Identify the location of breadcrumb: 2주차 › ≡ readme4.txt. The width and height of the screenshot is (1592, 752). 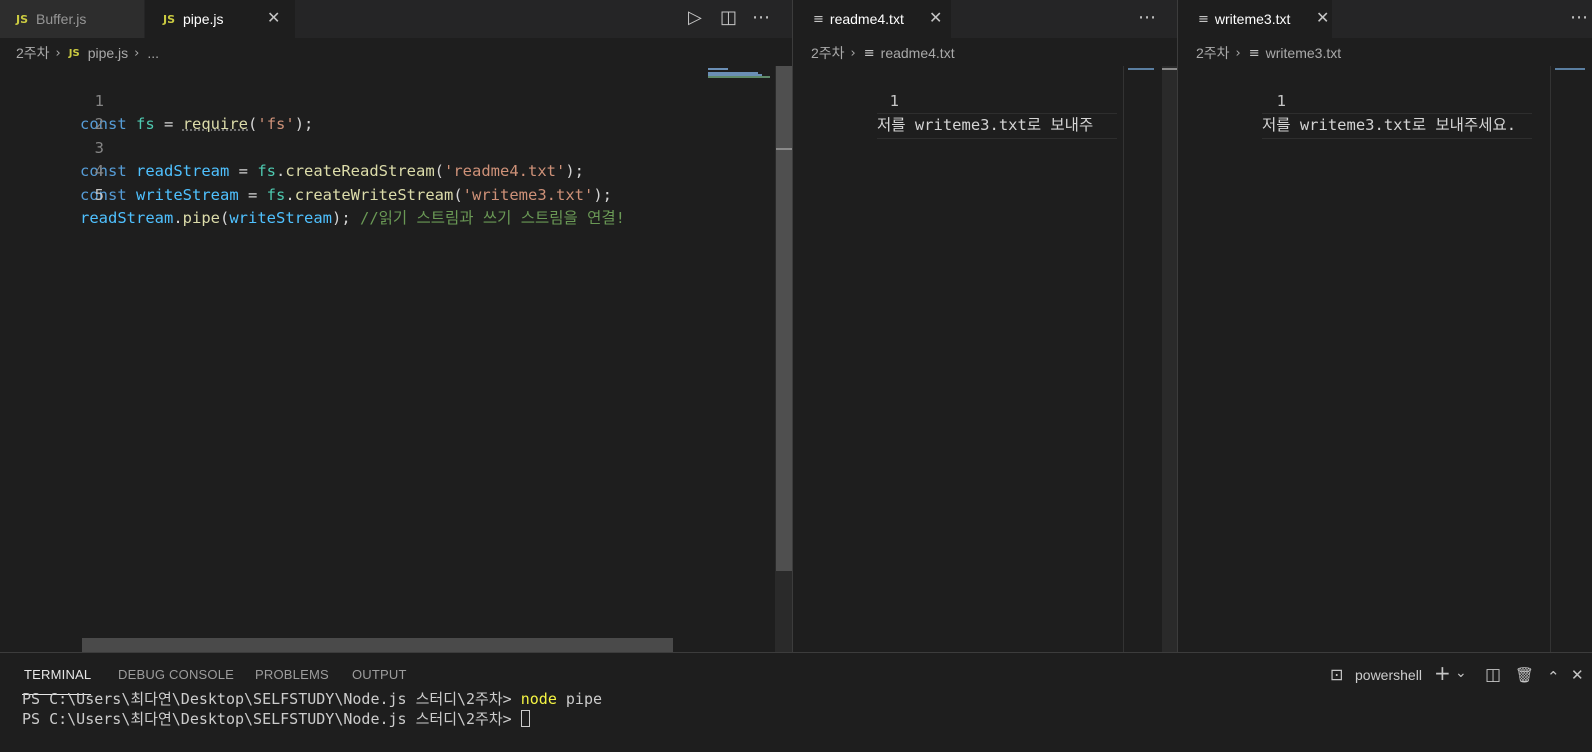
(883, 53).